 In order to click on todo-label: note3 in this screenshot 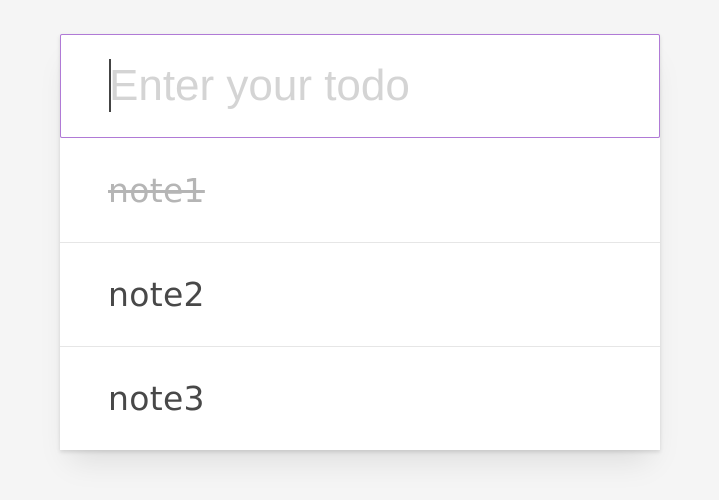, I will do `click(156, 398)`.